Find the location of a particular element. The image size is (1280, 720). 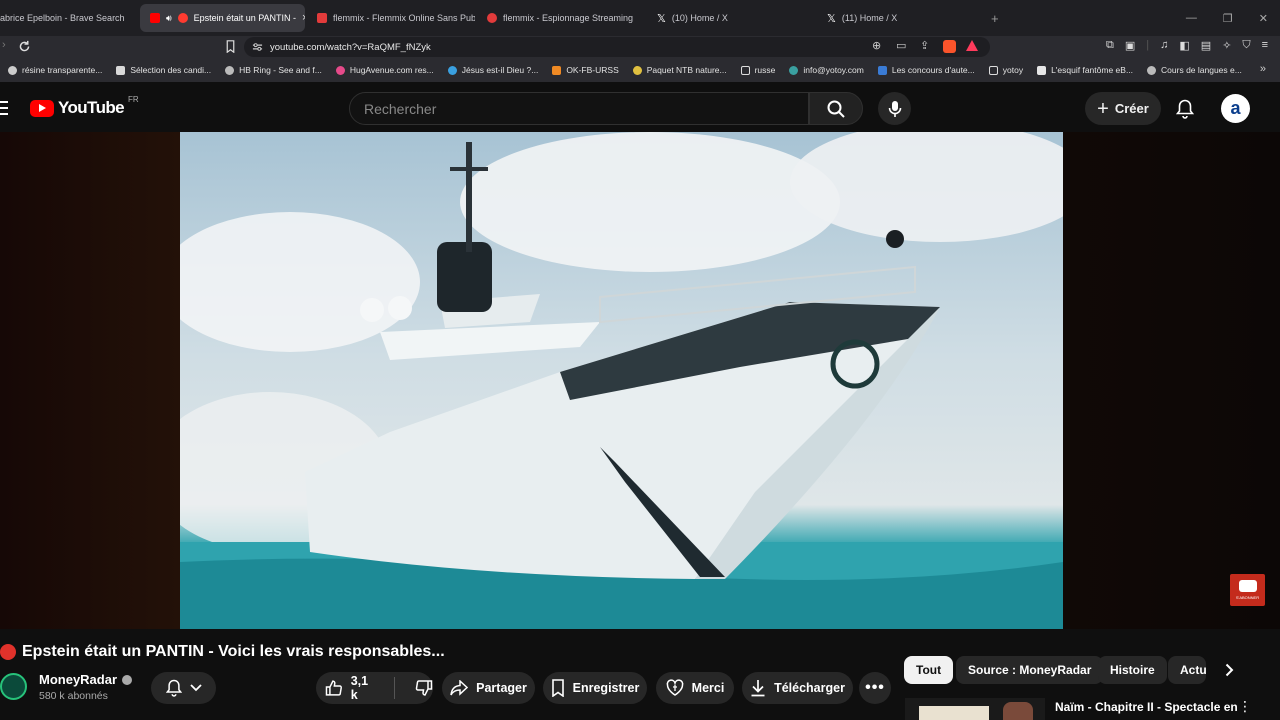

flemmix-favicon-icon is located at coordinates (322, 18).